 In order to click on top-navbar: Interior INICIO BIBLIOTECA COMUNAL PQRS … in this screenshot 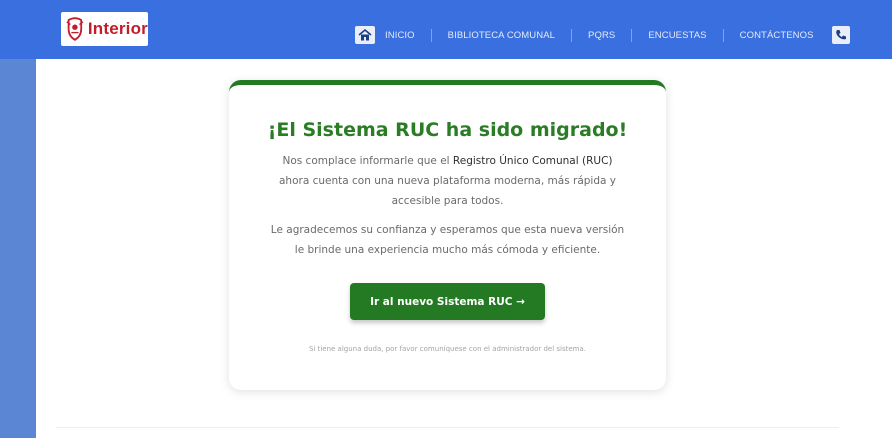, I will do `click(446, 29)`.